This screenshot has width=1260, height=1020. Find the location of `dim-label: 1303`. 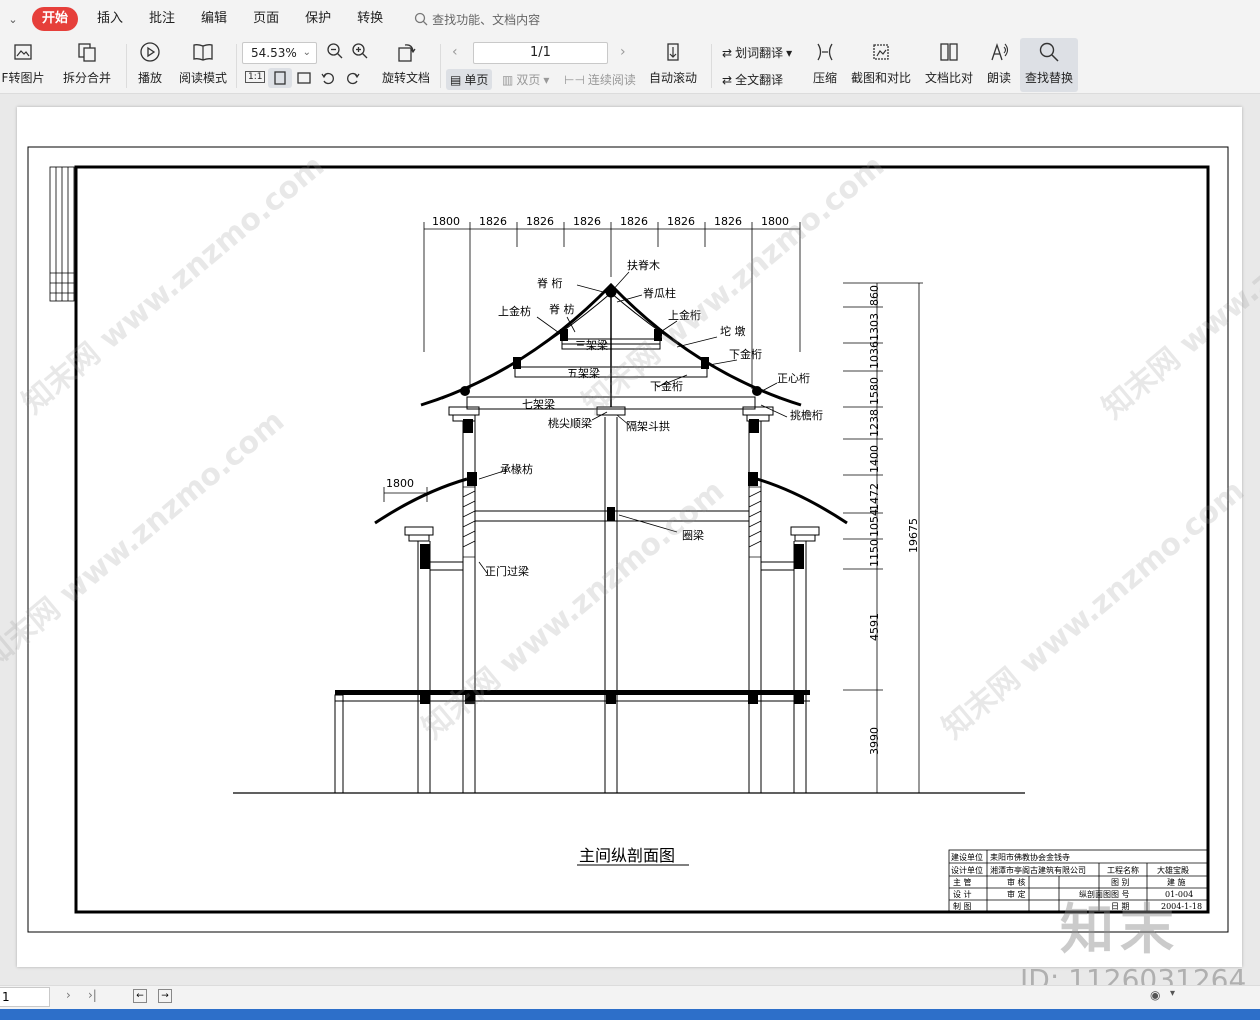

dim-label: 1303 is located at coordinates (874, 327).